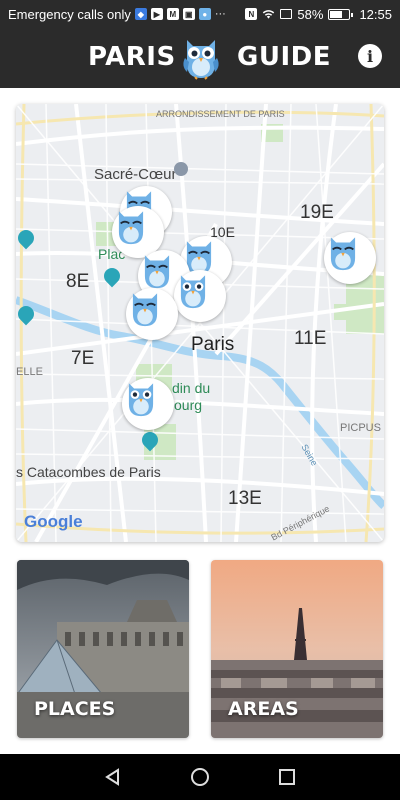  What do you see at coordinates (269, 14) in the screenshot?
I see `wifi-icon` at bounding box center [269, 14].